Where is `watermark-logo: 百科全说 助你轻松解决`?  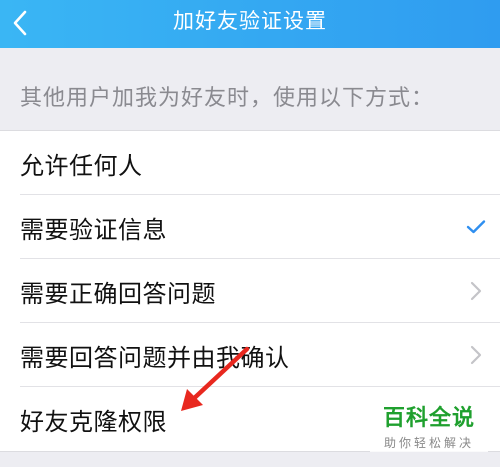
watermark-logo: 百科全说 助你轻松解决 is located at coordinates (429, 428).